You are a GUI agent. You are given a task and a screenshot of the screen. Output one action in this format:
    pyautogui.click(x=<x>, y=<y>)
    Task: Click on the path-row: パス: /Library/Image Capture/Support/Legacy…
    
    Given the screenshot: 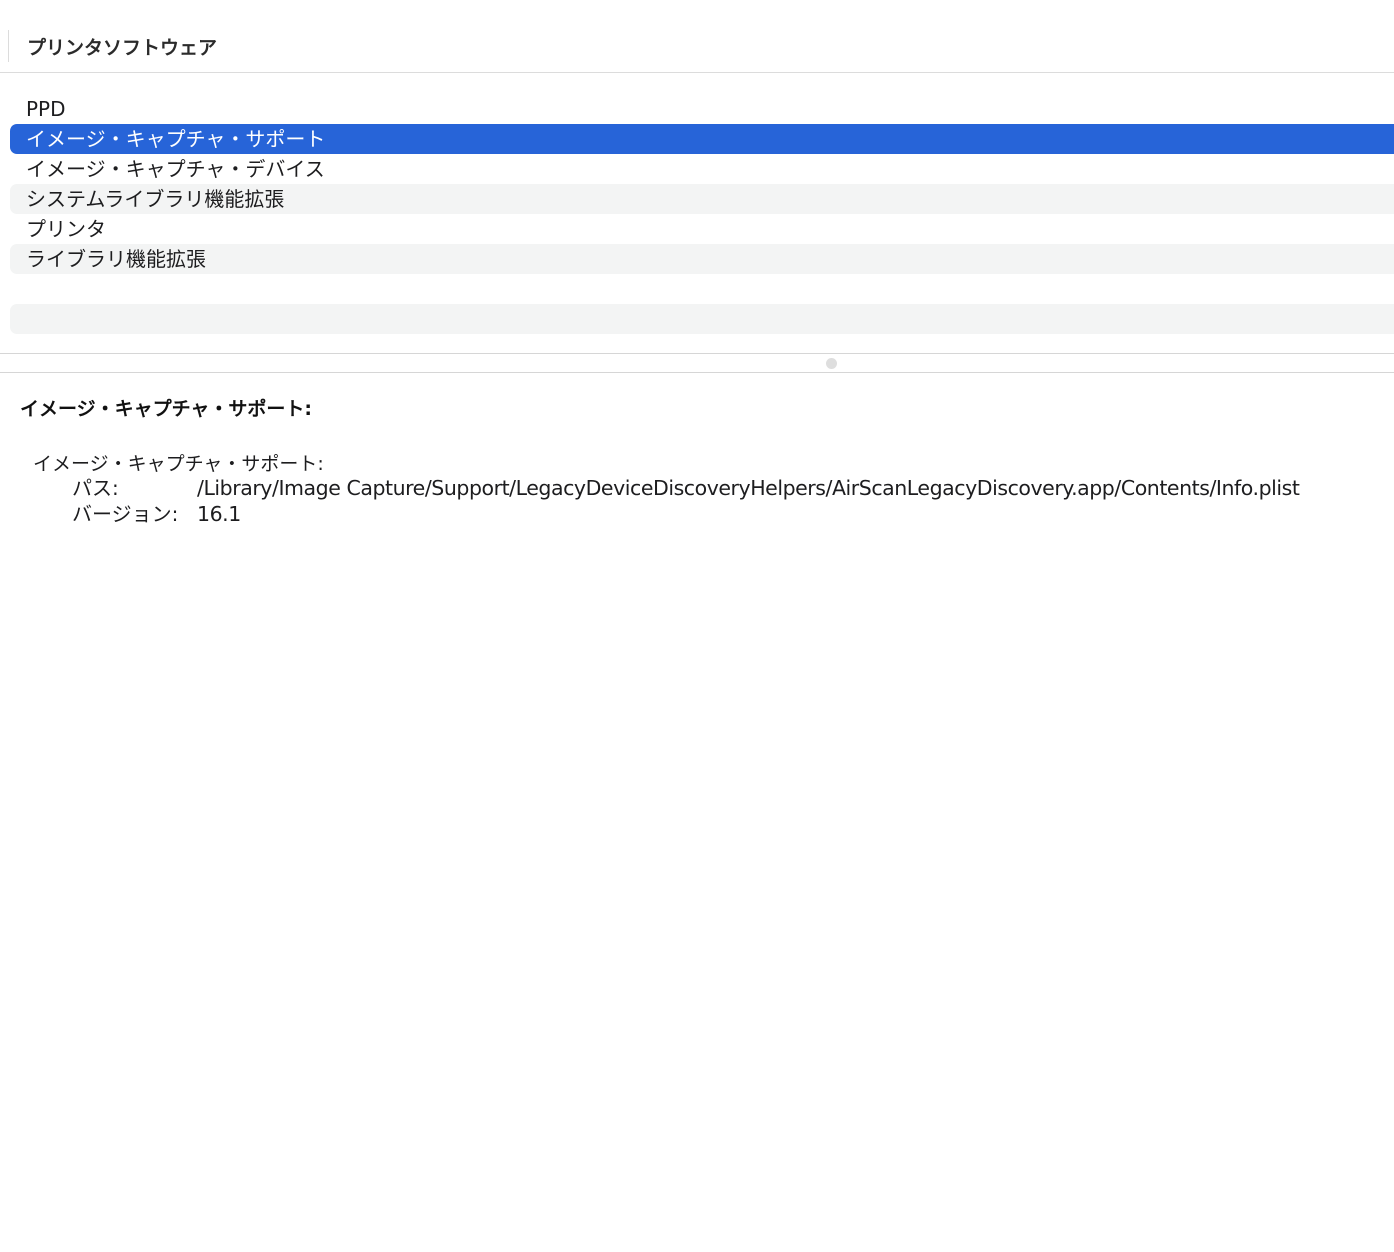 What is the action you would take?
    pyautogui.click(x=686, y=488)
    